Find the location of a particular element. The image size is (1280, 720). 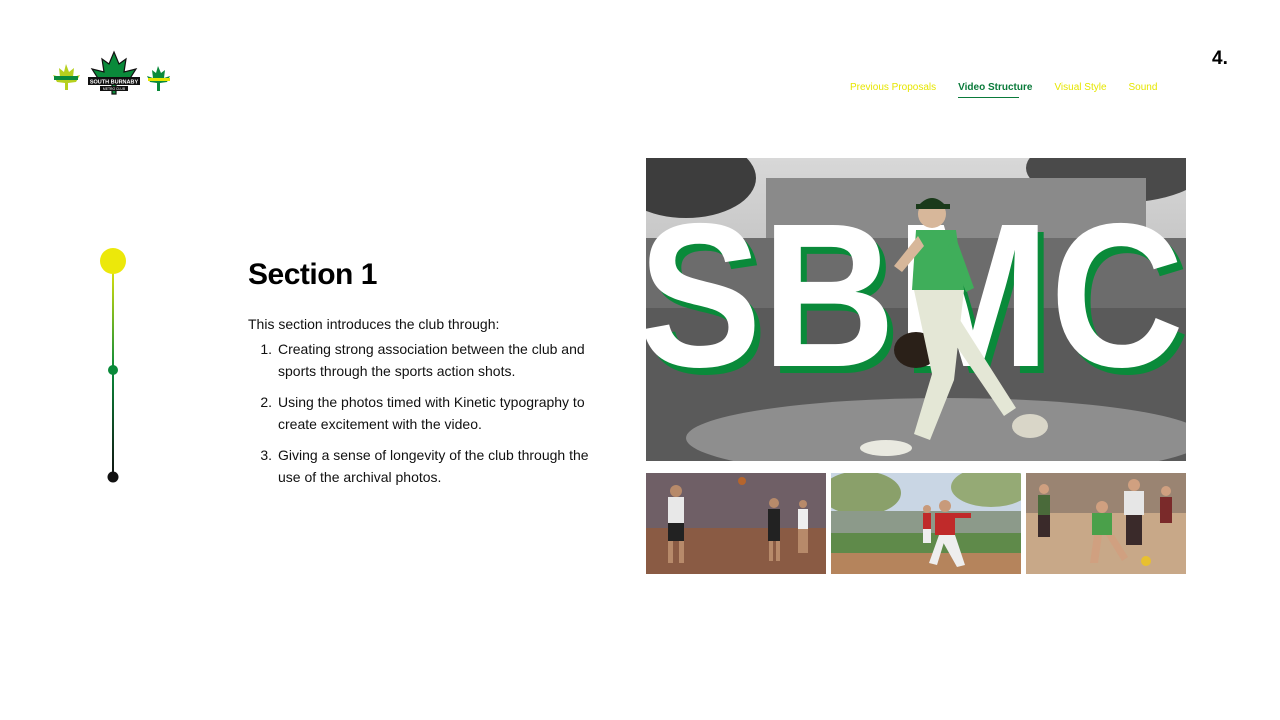

club-logos: SOUTH BURNABY METRO CLUB is located at coordinates (112, 74).